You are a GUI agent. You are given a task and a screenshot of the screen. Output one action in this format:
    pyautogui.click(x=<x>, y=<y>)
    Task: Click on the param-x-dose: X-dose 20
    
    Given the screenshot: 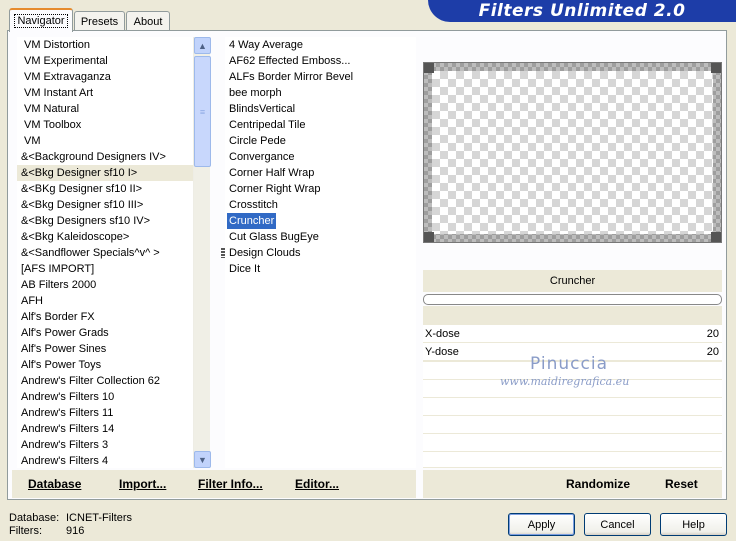 What is the action you would take?
    pyautogui.click(x=572, y=334)
    